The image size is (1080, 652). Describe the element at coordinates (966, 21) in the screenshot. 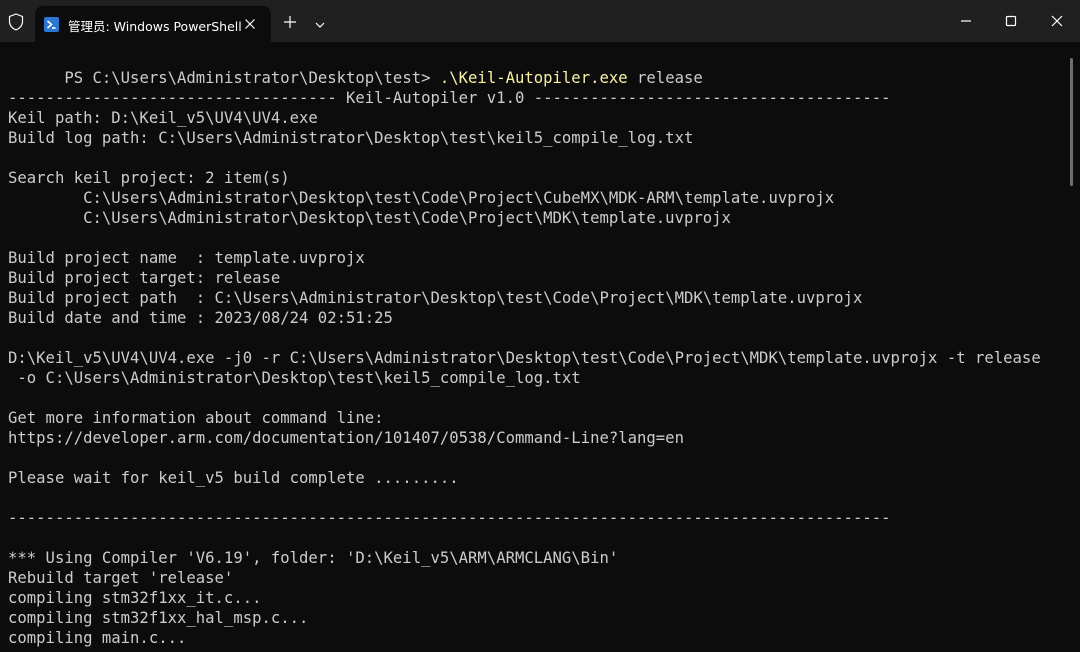

I see `minimize-button` at that location.